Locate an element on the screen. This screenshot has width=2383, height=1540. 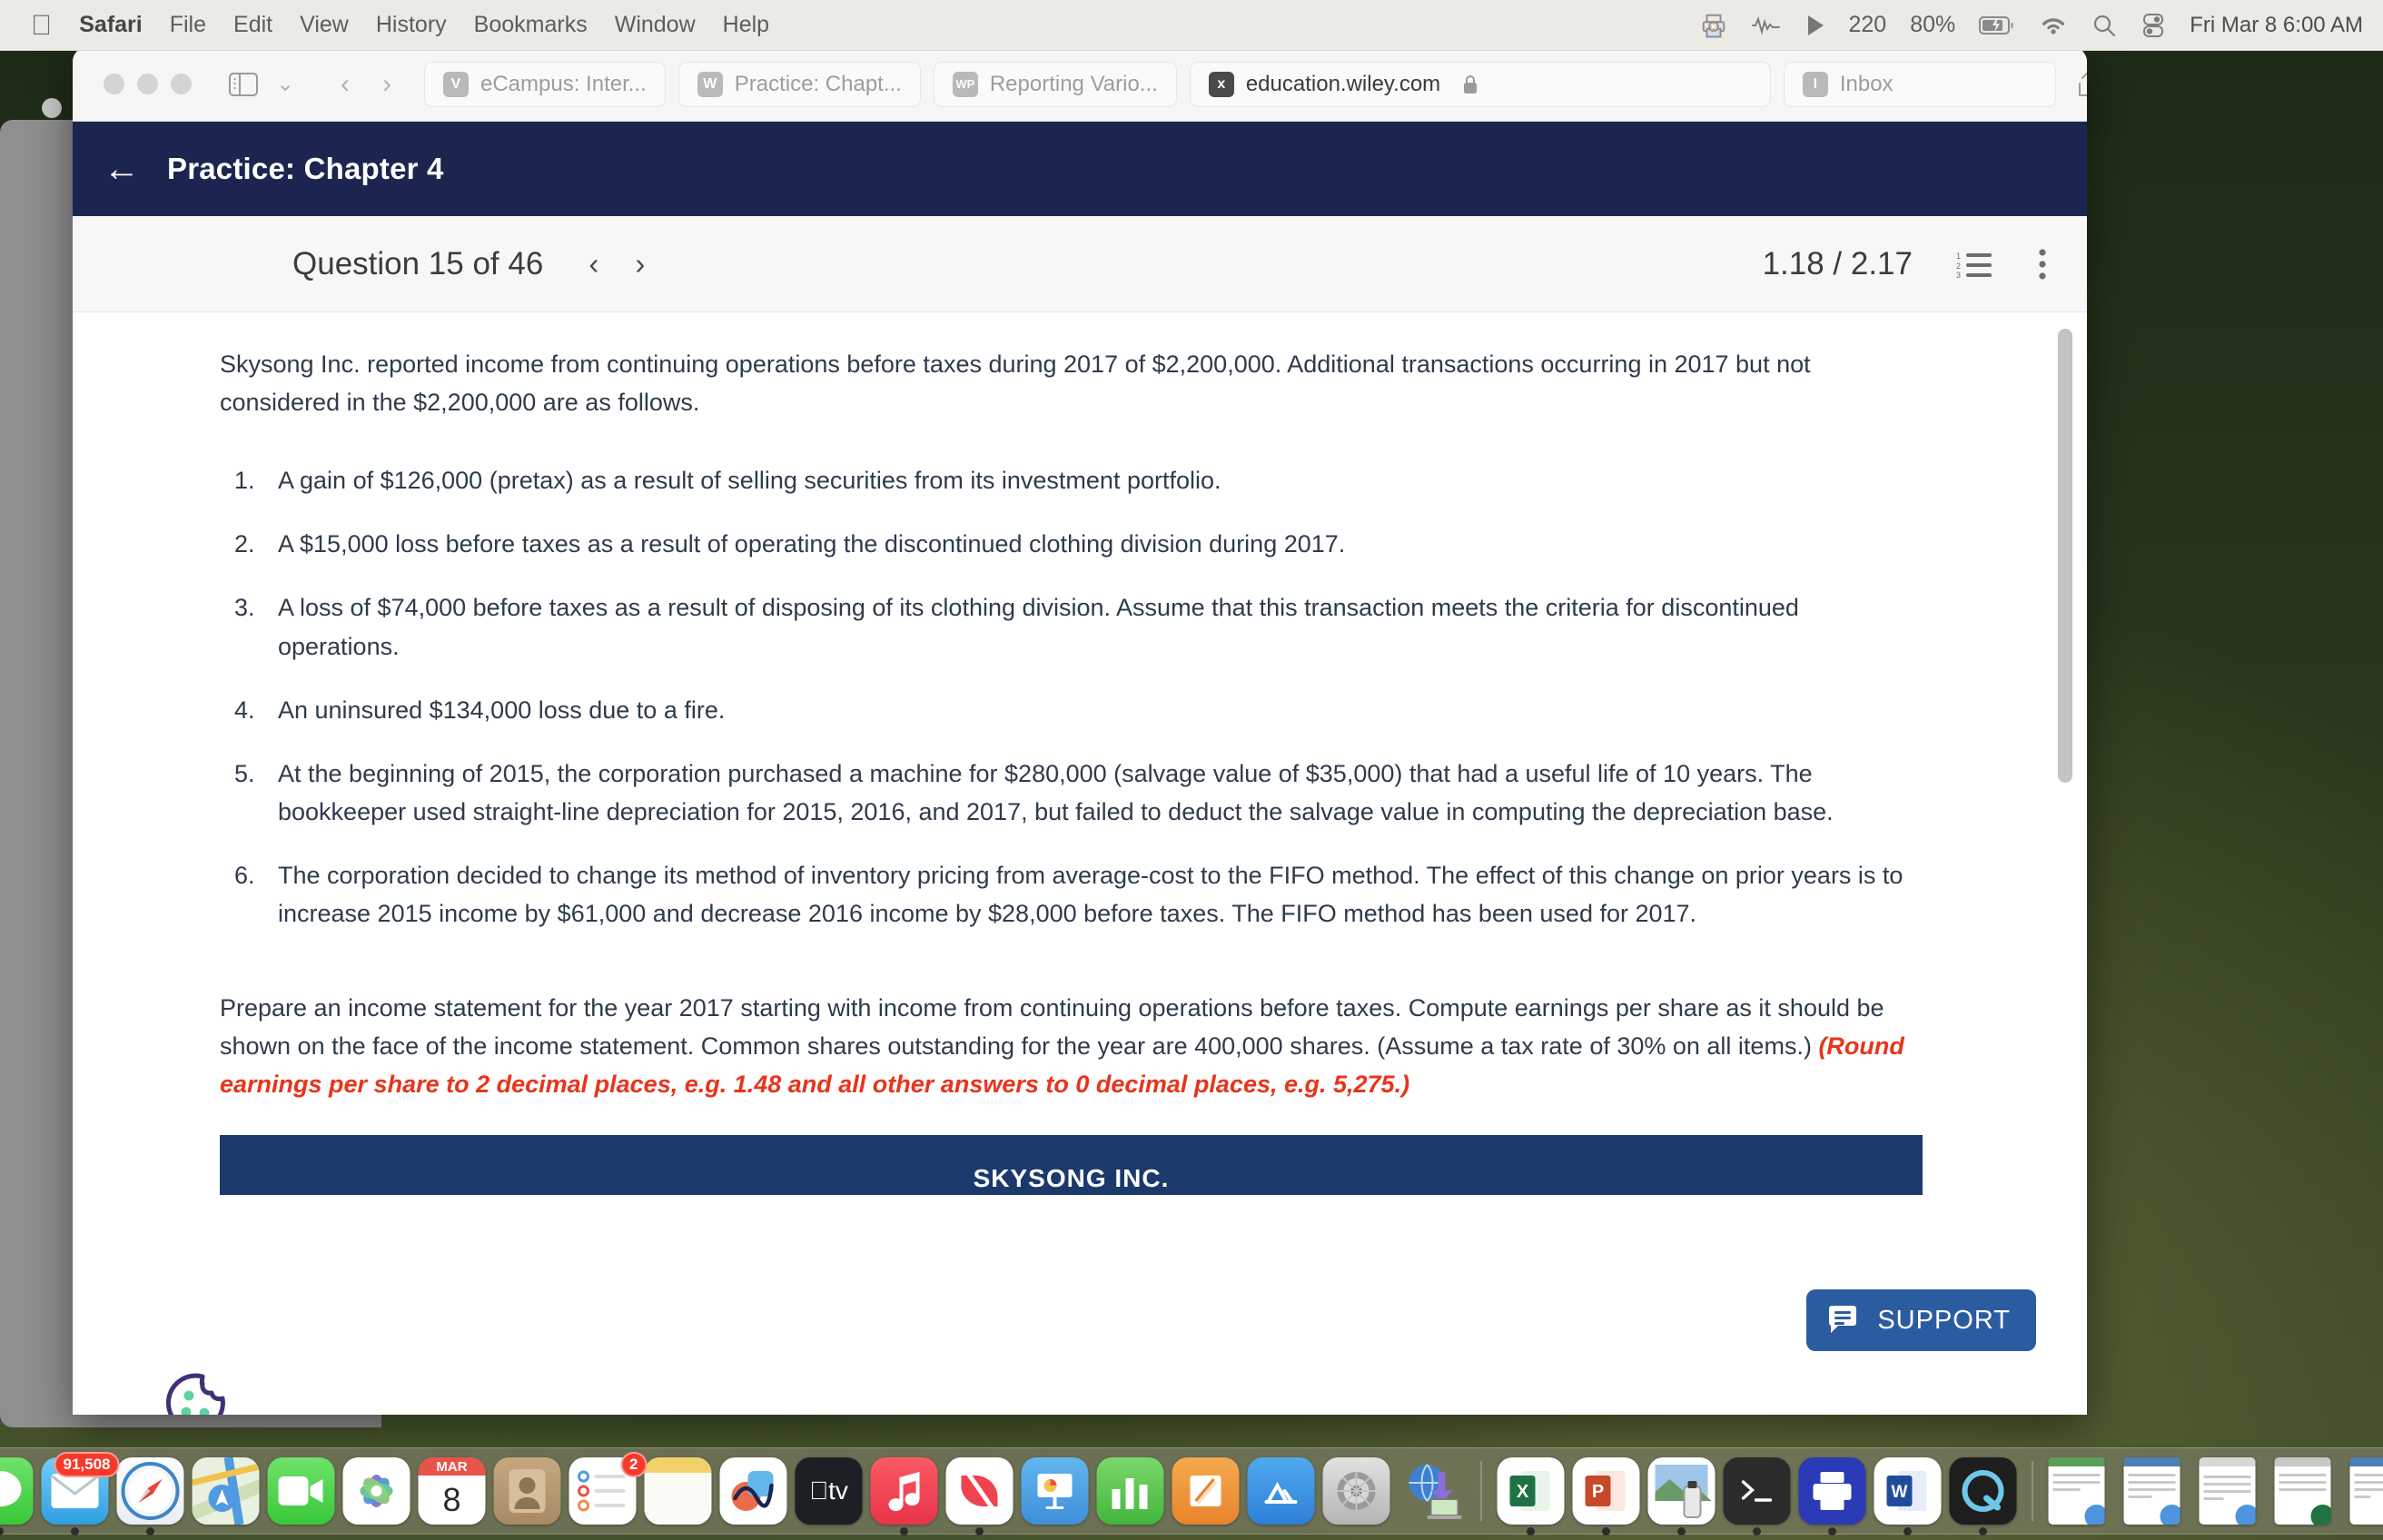
battery-charging-icon is located at coordinates (1997, 25).